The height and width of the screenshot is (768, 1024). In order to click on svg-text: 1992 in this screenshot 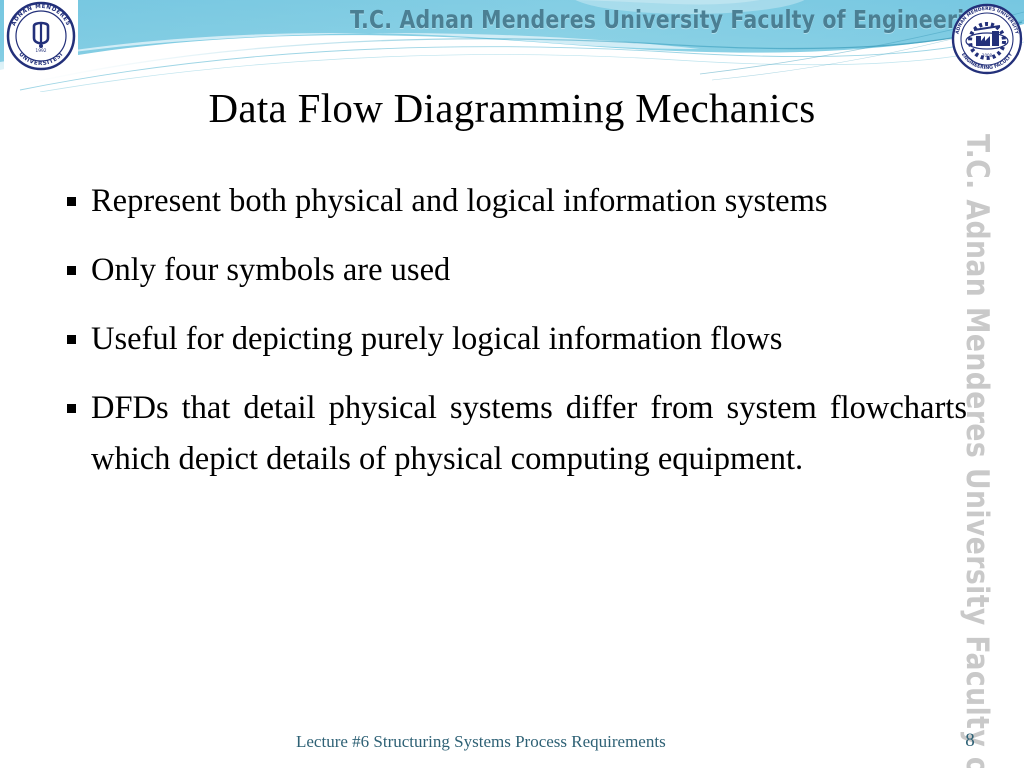, I will do `click(40, 51)`.